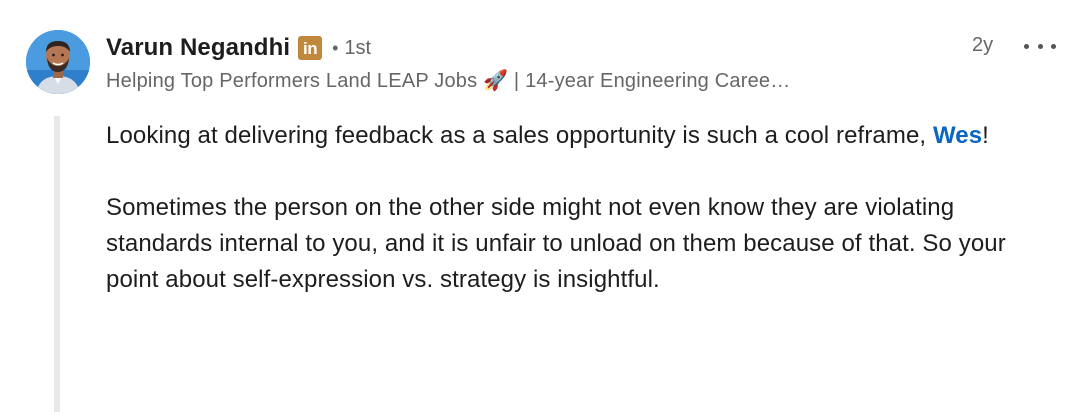  I want to click on linkedin-icon: in, so click(310, 48).